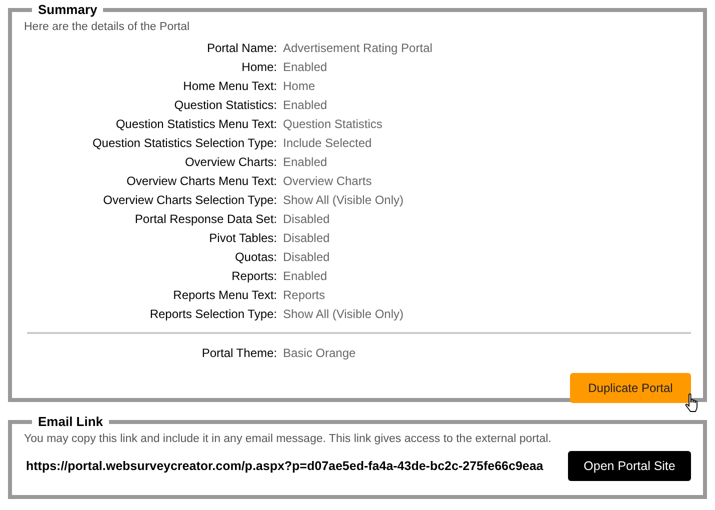 This screenshot has height=510, width=715. I want to click on hand-pointer-icon, so click(692, 403).